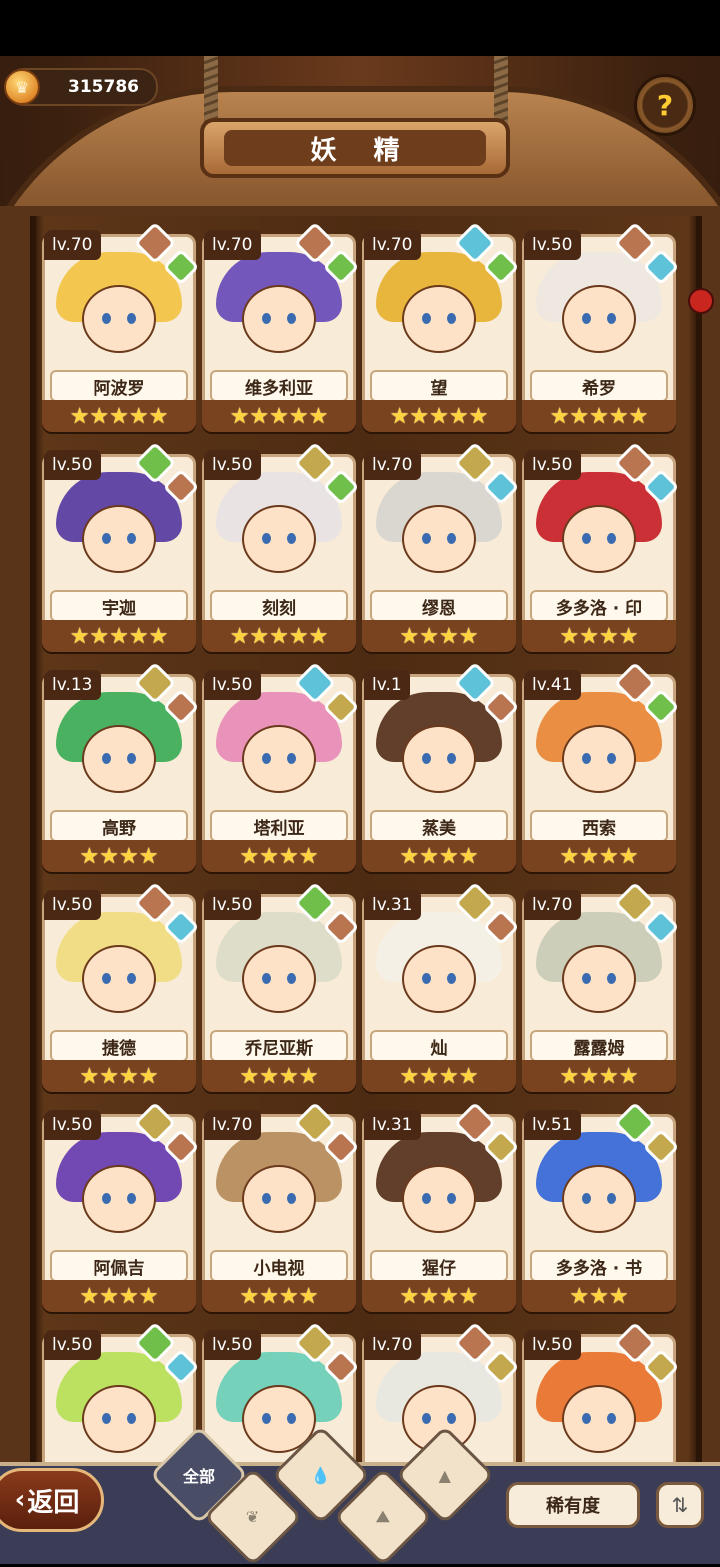 The height and width of the screenshot is (1567, 720). I want to click on fairy-card: lv.50 多多洛 · 印 ★★★★, so click(601, 547).